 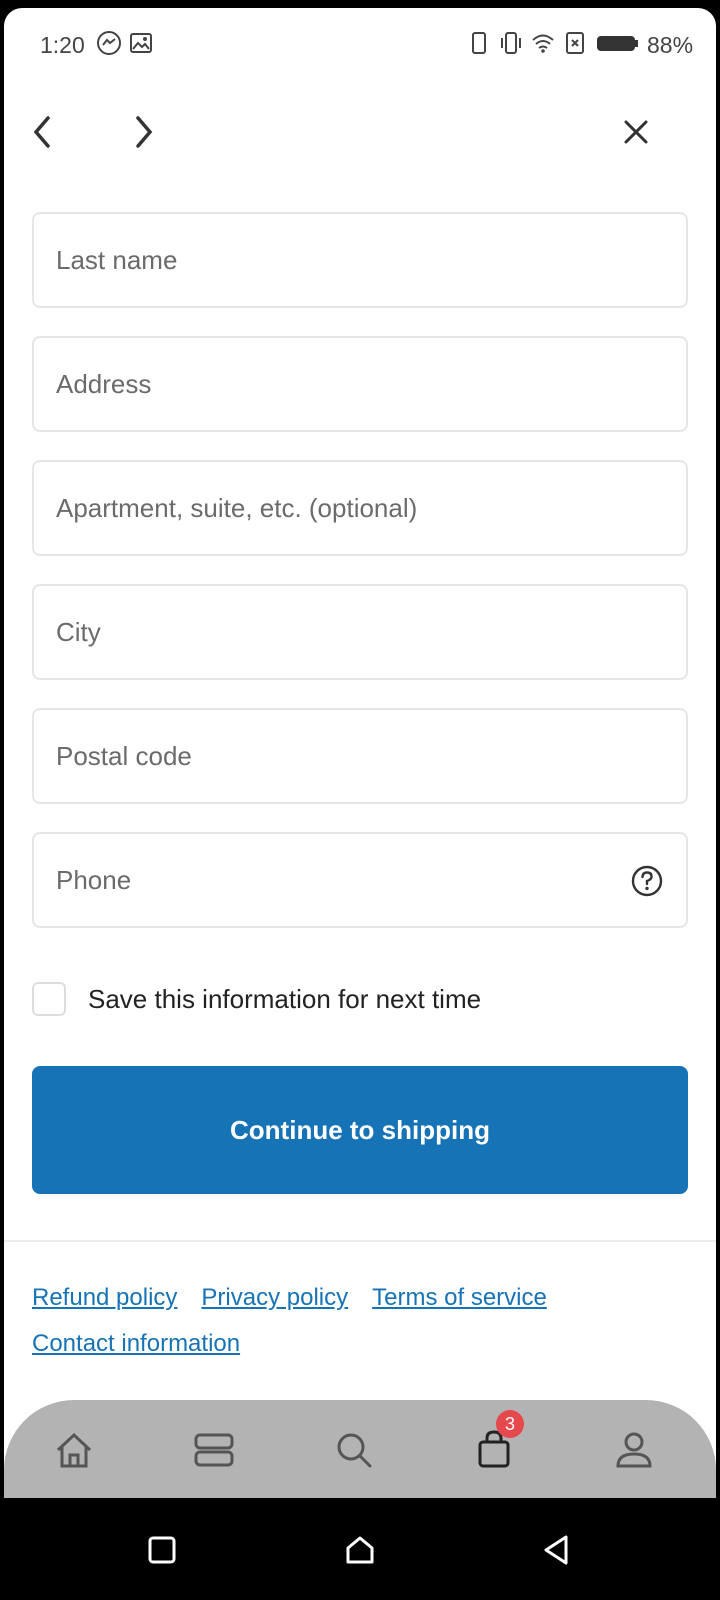 What do you see at coordinates (575, 43) in the screenshot?
I see `sim-x-icon` at bounding box center [575, 43].